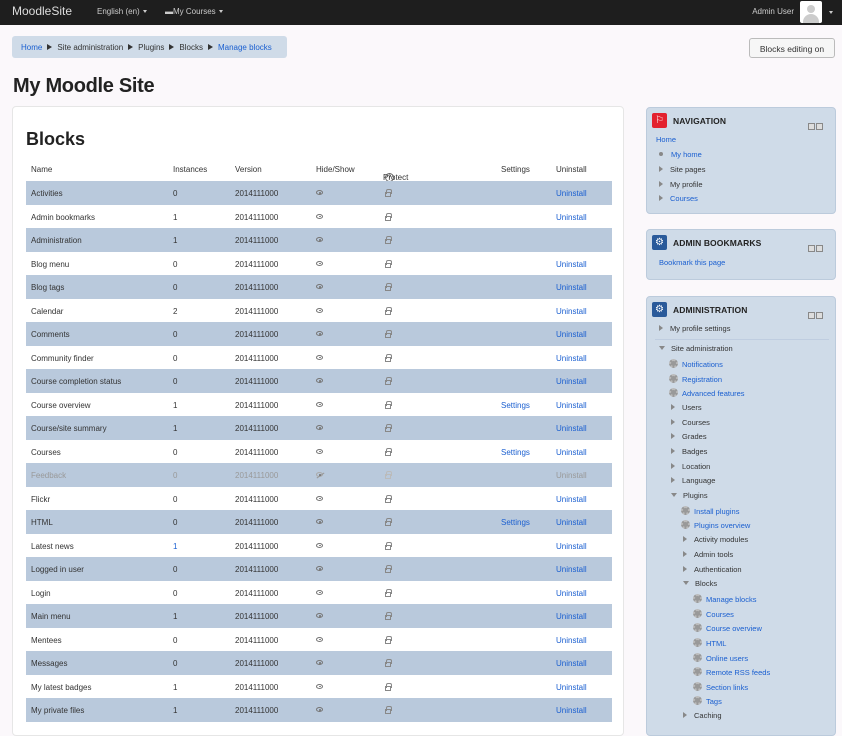 This screenshot has height=736, width=842. I want to click on blocks-editing-button: Blocks editing on, so click(792, 48).